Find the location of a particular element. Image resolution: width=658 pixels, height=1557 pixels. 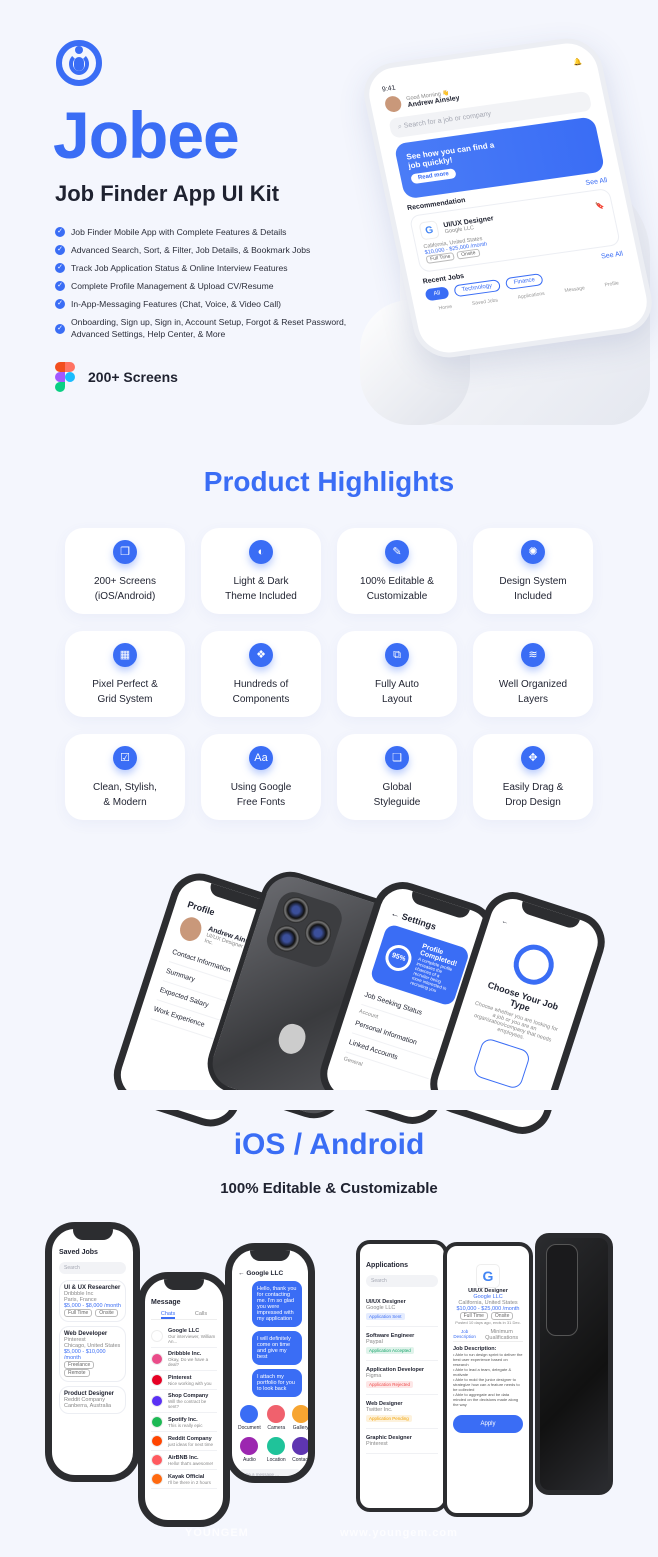

attachment-label: Contact is located at coordinates (301, 1460).